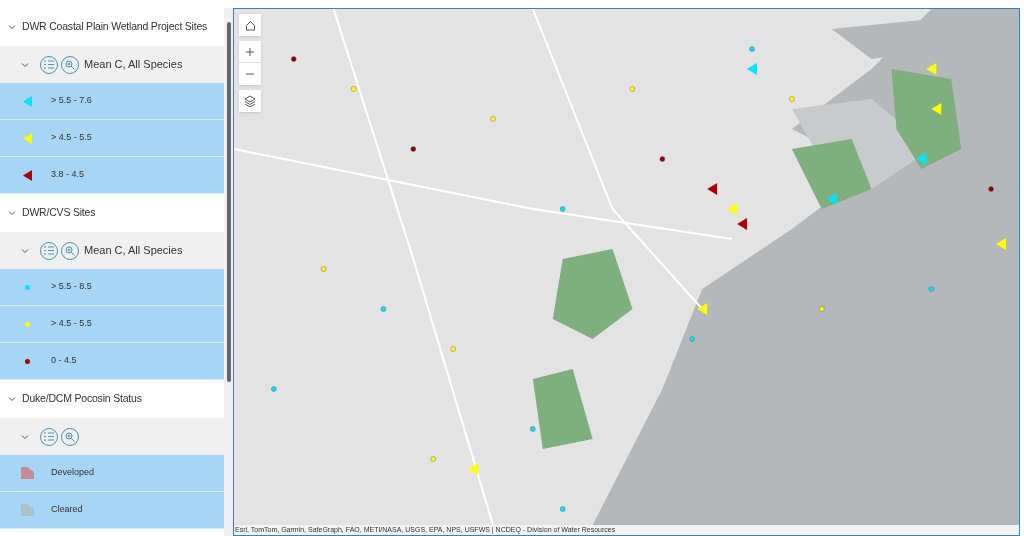  What do you see at coordinates (250, 74) in the screenshot?
I see `minus-icon` at bounding box center [250, 74].